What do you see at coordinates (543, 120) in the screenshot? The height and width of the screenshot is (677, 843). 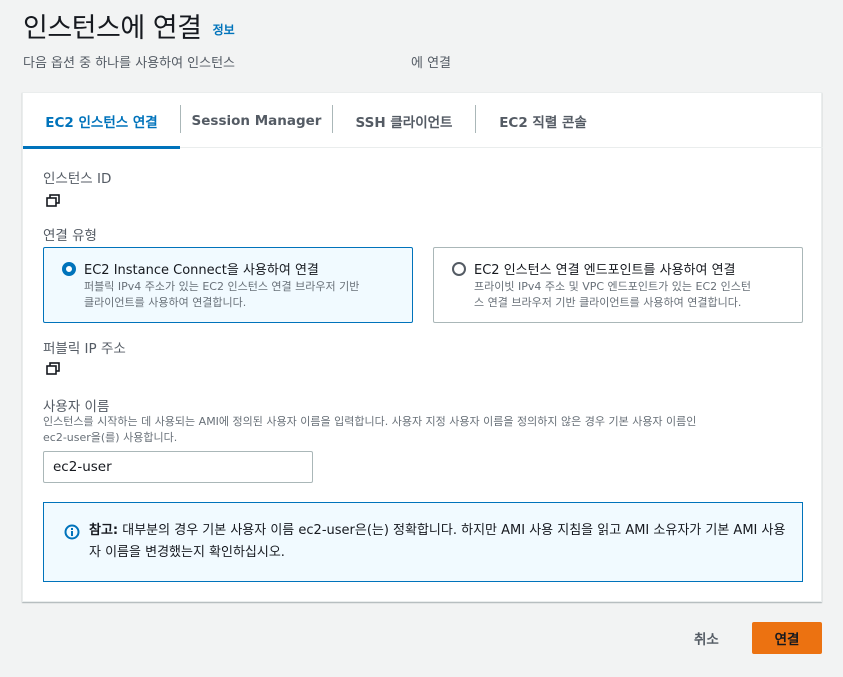 I see `tab-ec2-serial-console: EC2 직렬 콘솔` at bounding box center [543, 120].